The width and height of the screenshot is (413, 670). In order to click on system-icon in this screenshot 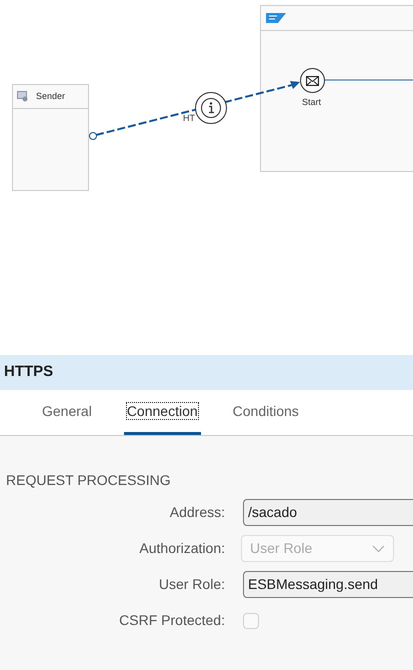, I will do `click(22, 96)`.